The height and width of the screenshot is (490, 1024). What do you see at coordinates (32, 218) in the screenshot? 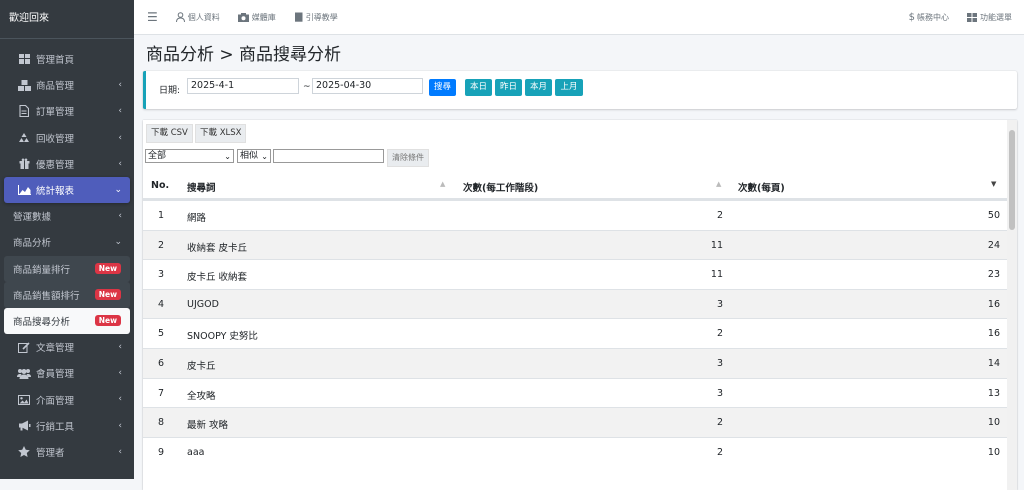
I see `sidebar-item-label: 營運數據` at bounding box center [32, 218].